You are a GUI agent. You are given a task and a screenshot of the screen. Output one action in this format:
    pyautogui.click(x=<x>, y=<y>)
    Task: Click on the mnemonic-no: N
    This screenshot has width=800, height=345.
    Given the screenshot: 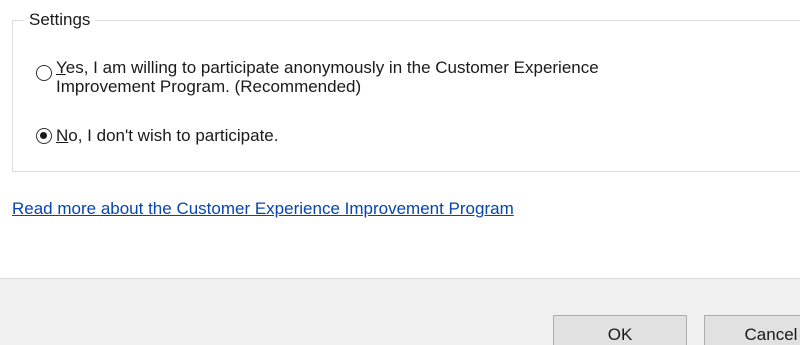 What is the action you would take?
    pyautogui.click(x=62, y=135)
    